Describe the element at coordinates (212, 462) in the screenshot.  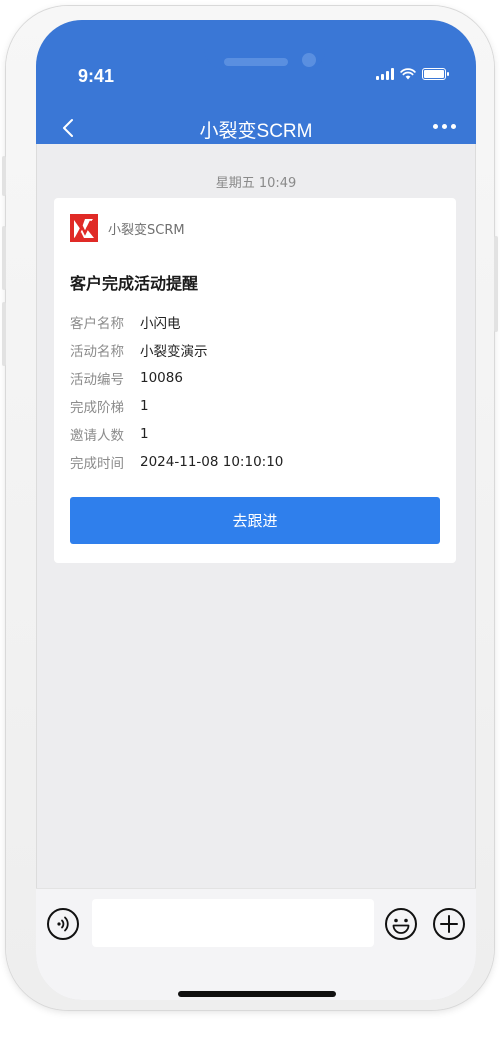
I see `field-value: 2024-11-08 10:10:10` at that location.